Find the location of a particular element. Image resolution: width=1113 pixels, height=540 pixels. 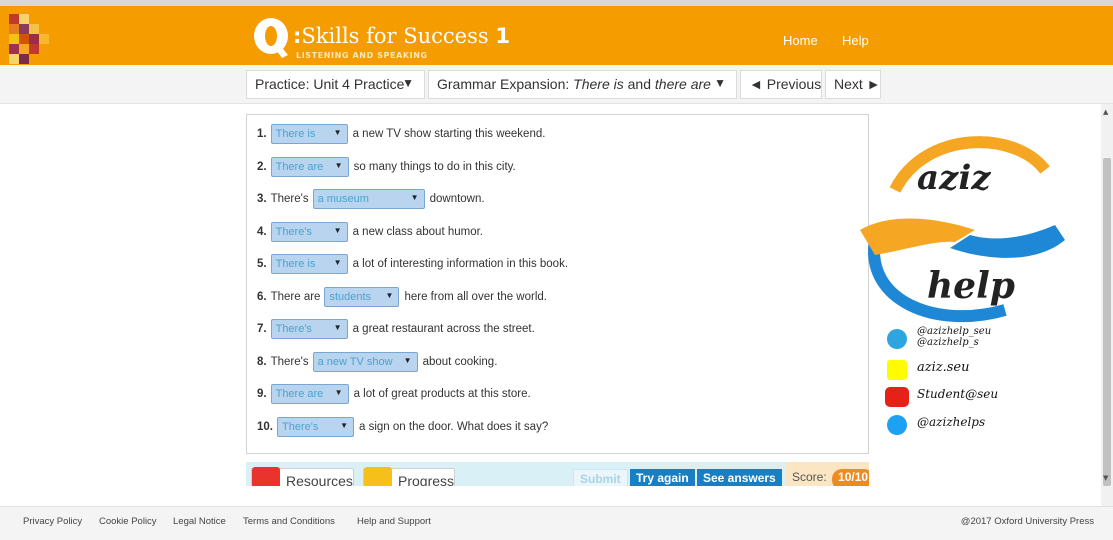

snapchat-icon is located at coordinates (897, 370).